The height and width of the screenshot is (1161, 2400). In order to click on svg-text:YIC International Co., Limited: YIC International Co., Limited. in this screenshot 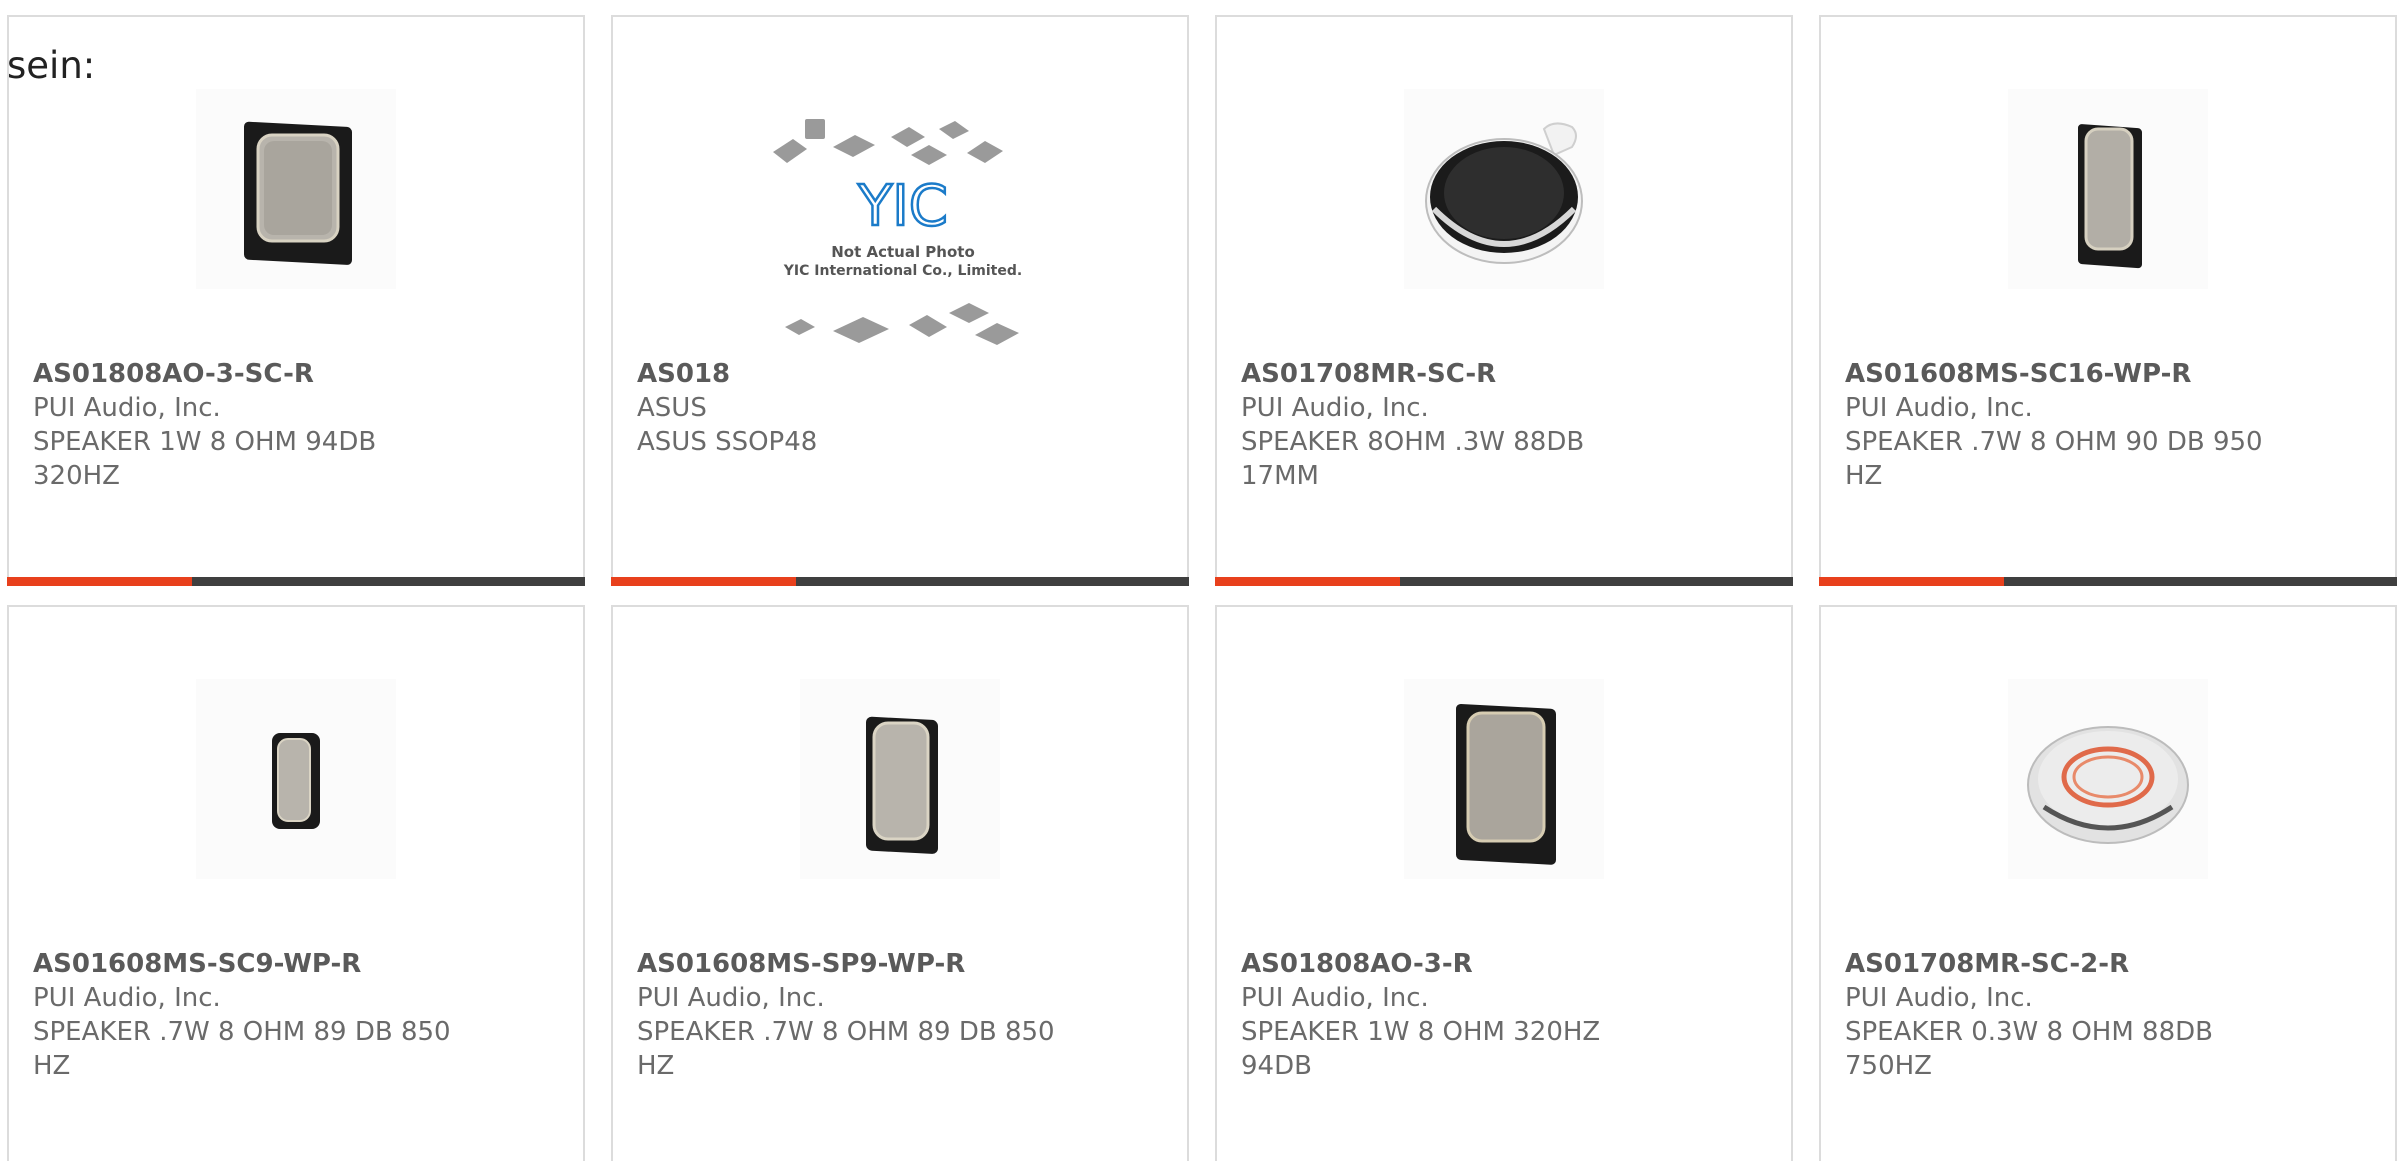, I will do `click(902, 271)`.